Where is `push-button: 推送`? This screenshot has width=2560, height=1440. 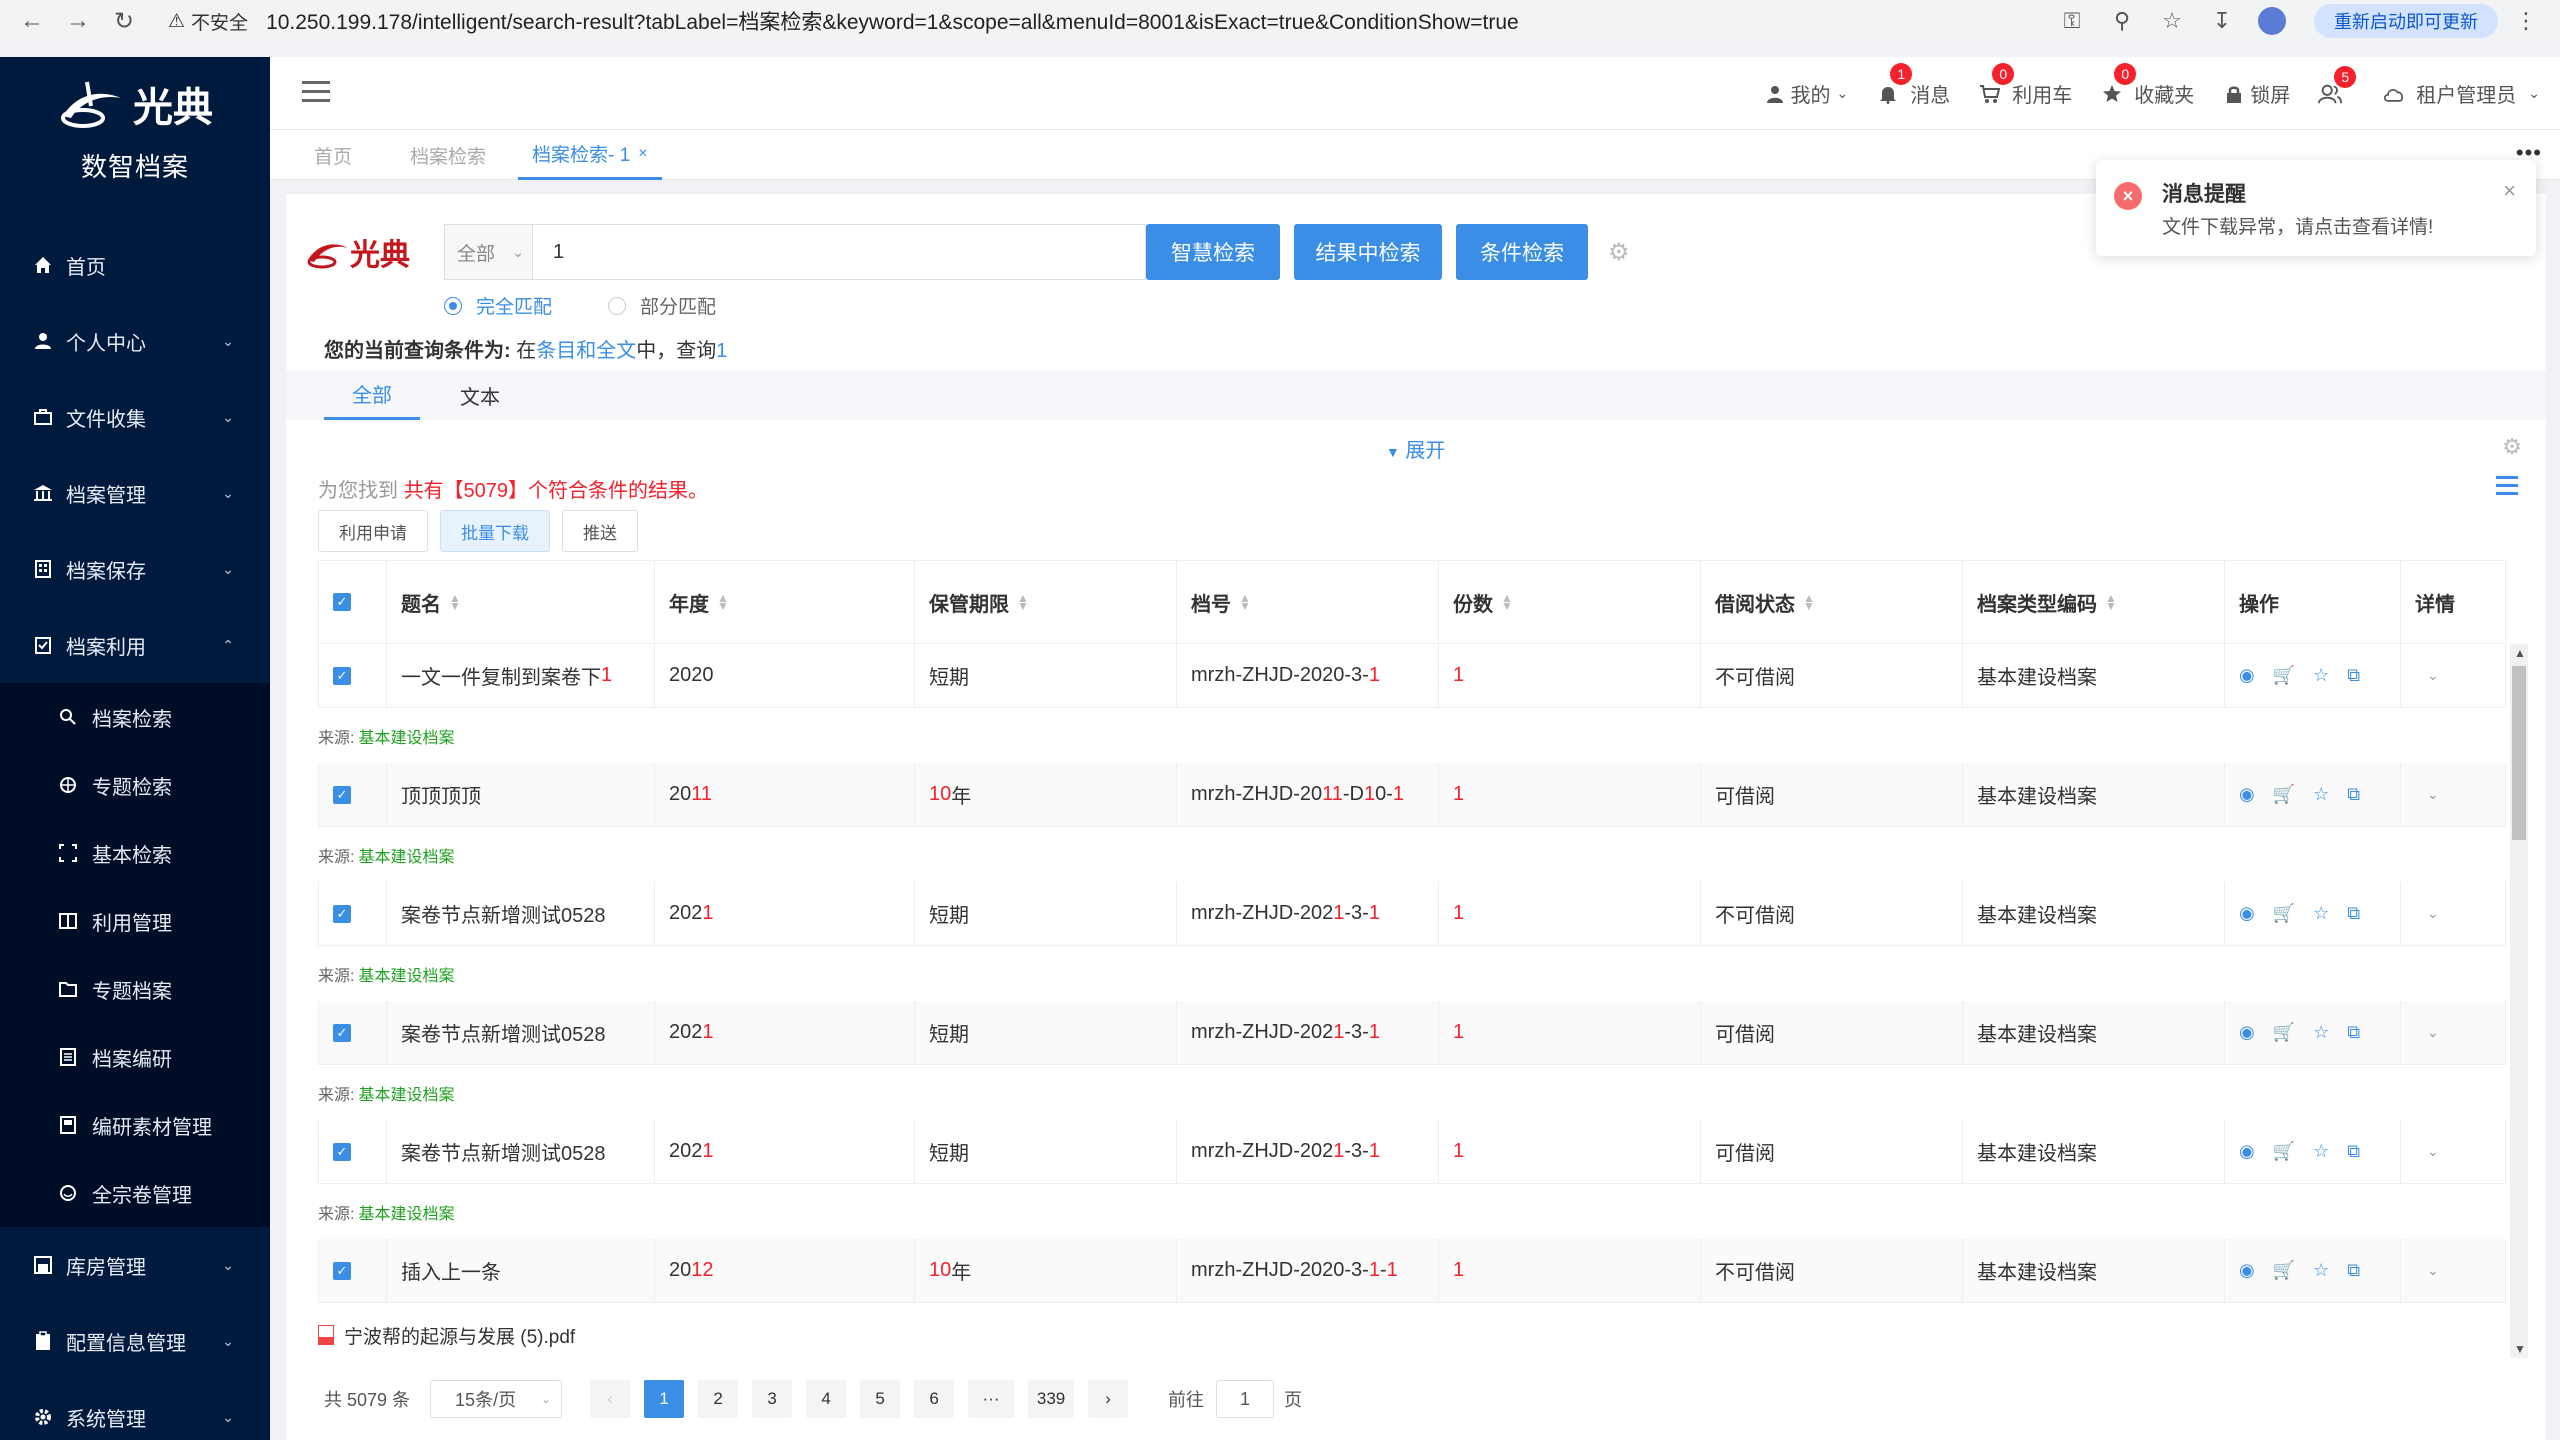 push-button: 推送 is located at coordinates (600, 531).